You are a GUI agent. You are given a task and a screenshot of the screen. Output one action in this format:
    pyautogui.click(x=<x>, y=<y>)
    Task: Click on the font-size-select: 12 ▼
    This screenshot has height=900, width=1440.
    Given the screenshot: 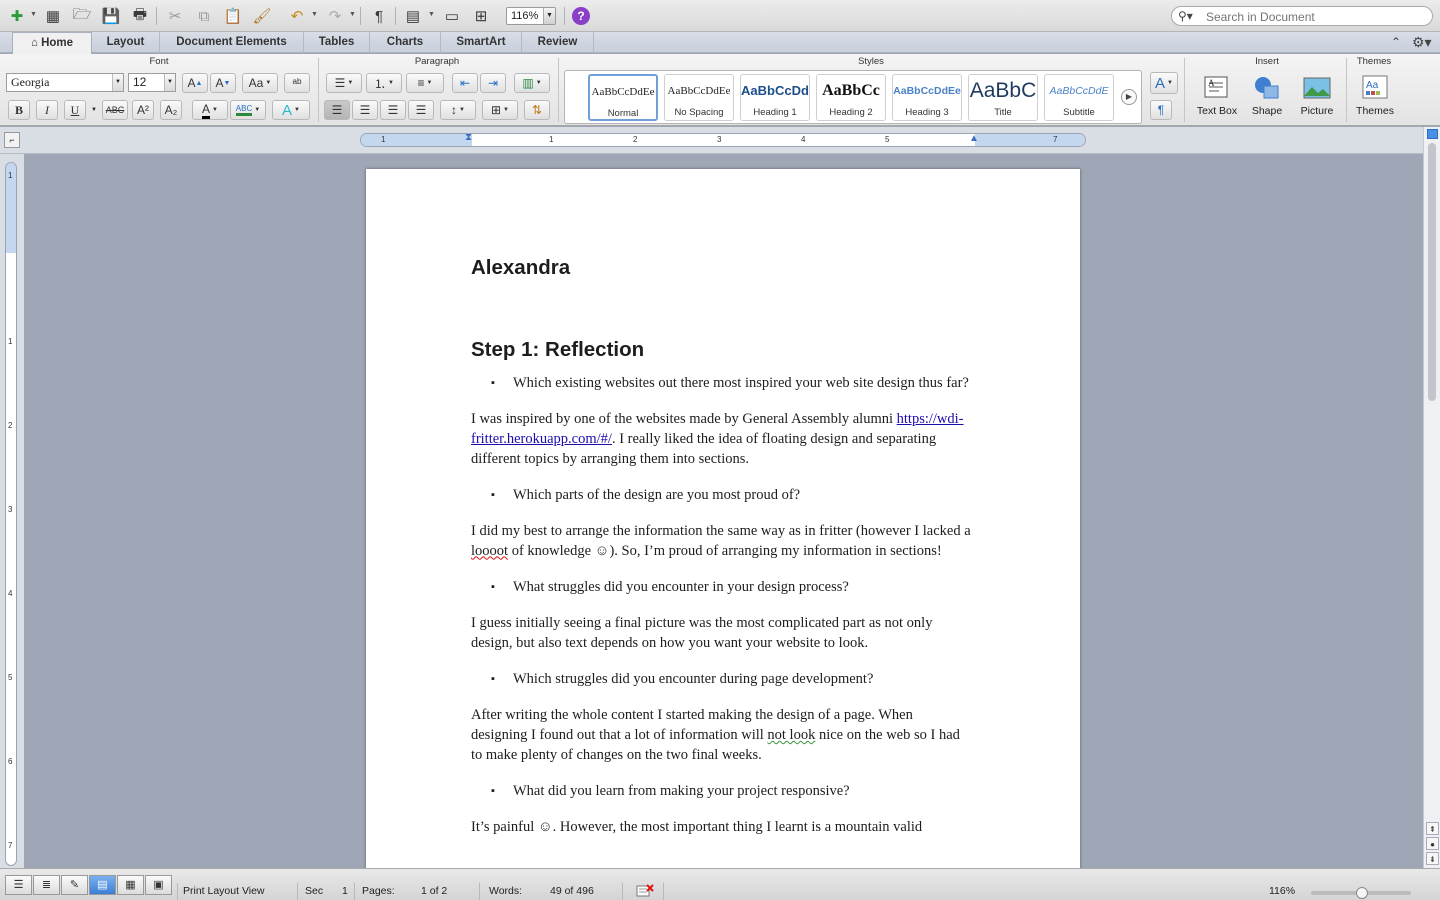 What is the action you would take?
    pyautogui.click(x=152, y=82)
    